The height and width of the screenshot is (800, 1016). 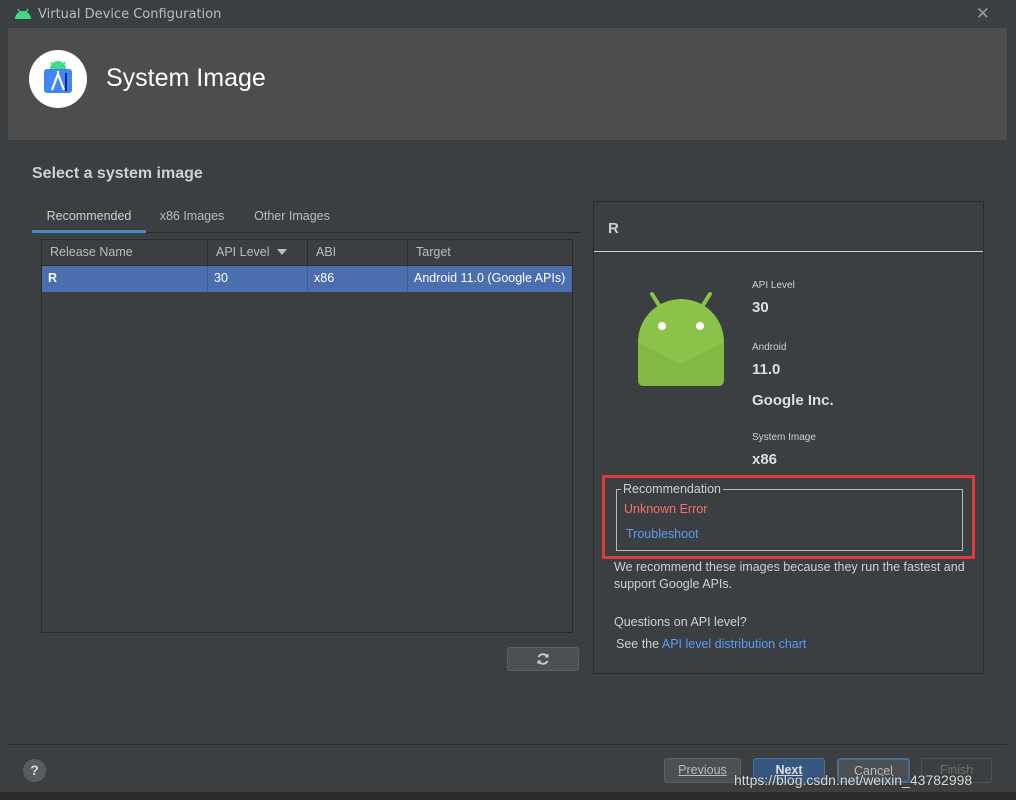 I want to click on wizard-header: System Image, so click(x=507, y=84).